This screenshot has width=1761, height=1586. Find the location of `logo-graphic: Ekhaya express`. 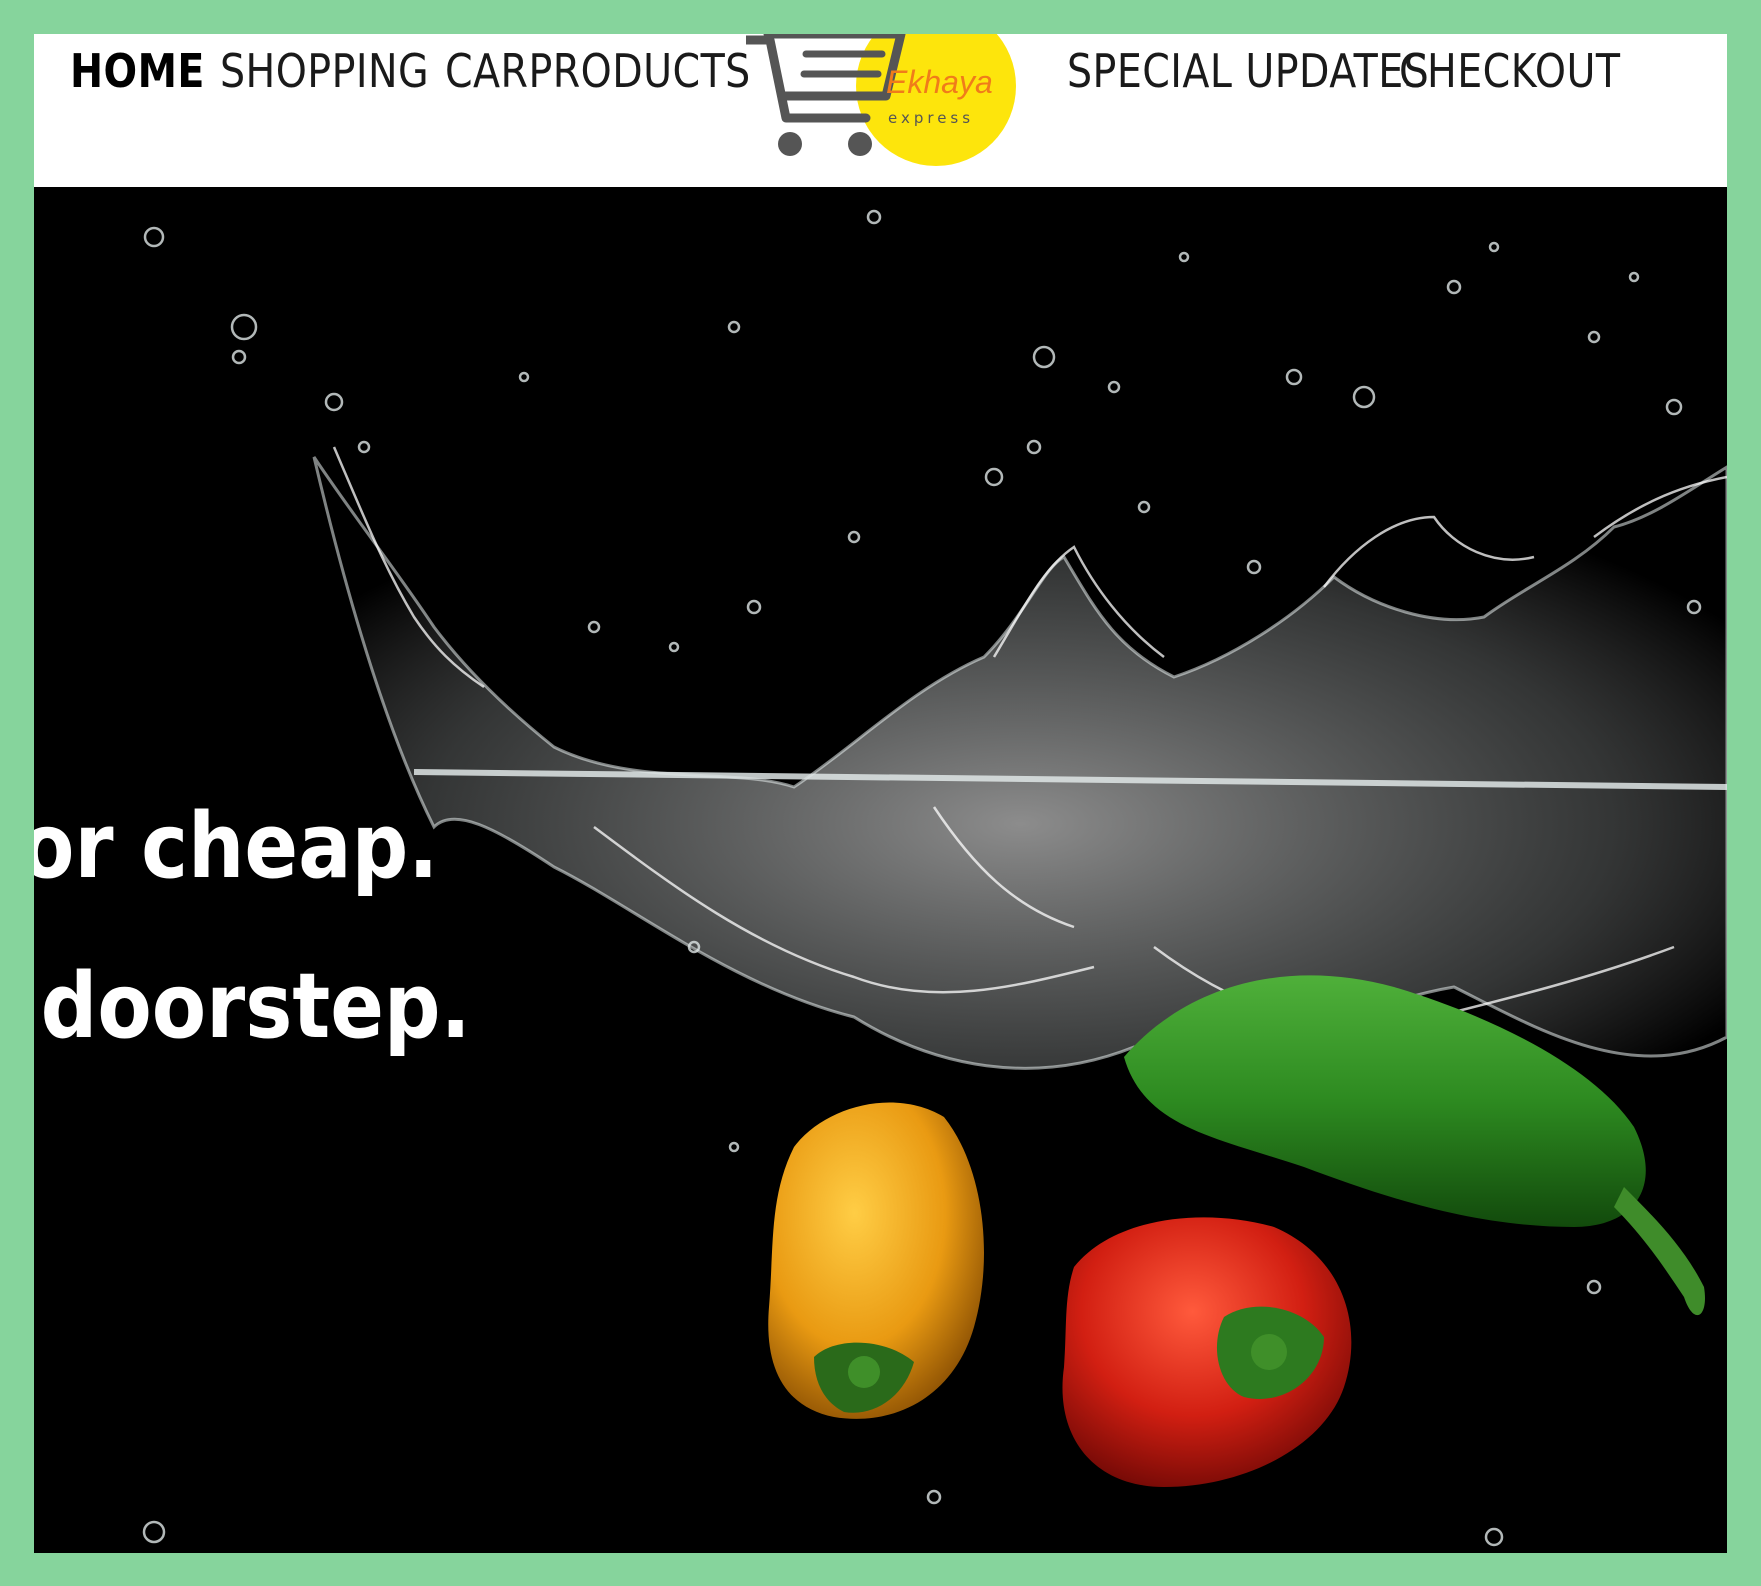

logo-graphic: Ekhaya express is located at coordinates (878, 100).